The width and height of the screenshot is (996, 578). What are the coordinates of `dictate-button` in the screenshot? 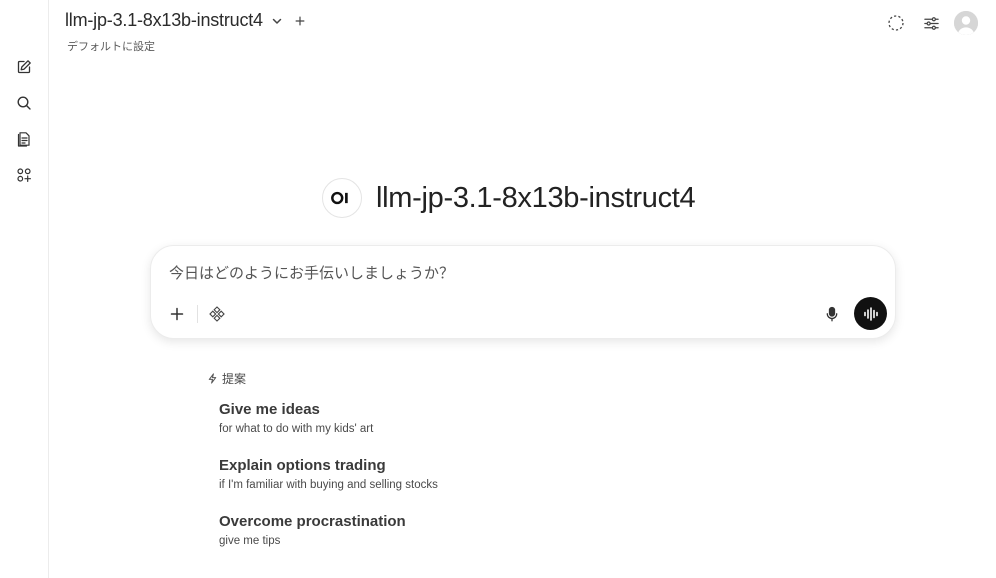 It's located at (832, 314).